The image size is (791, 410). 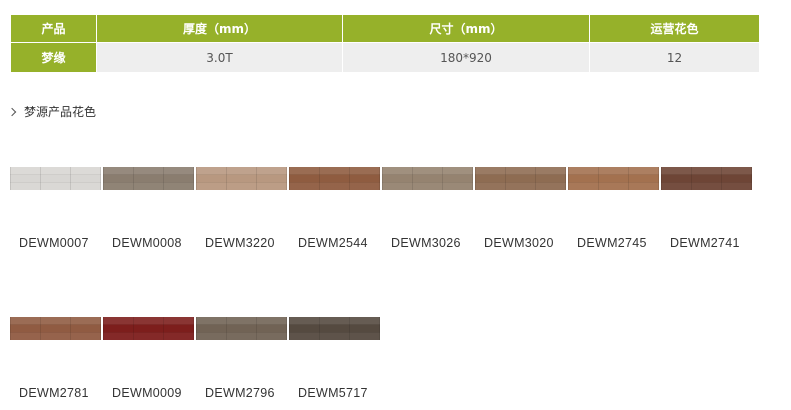 I want to click on spec-table-row: 梦缘 3.0T 180*920 12, so click(x=385, y=57).